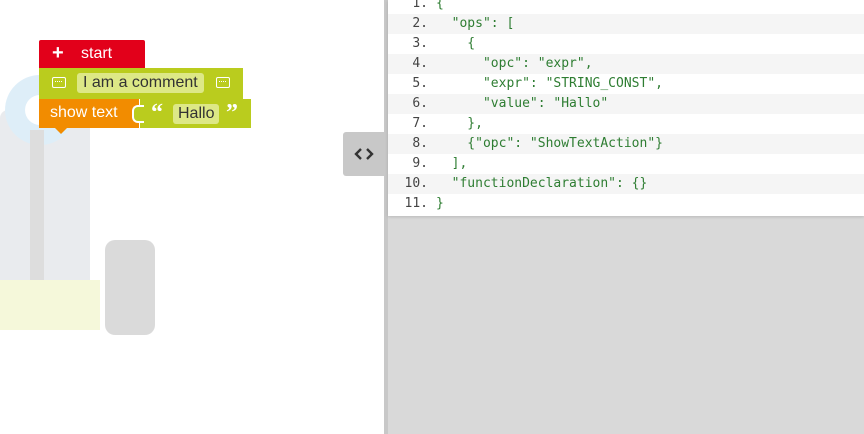  Describe the element at coordinates (157, 113) in the screenshot. I see `open-quote-icon: “` at that location.